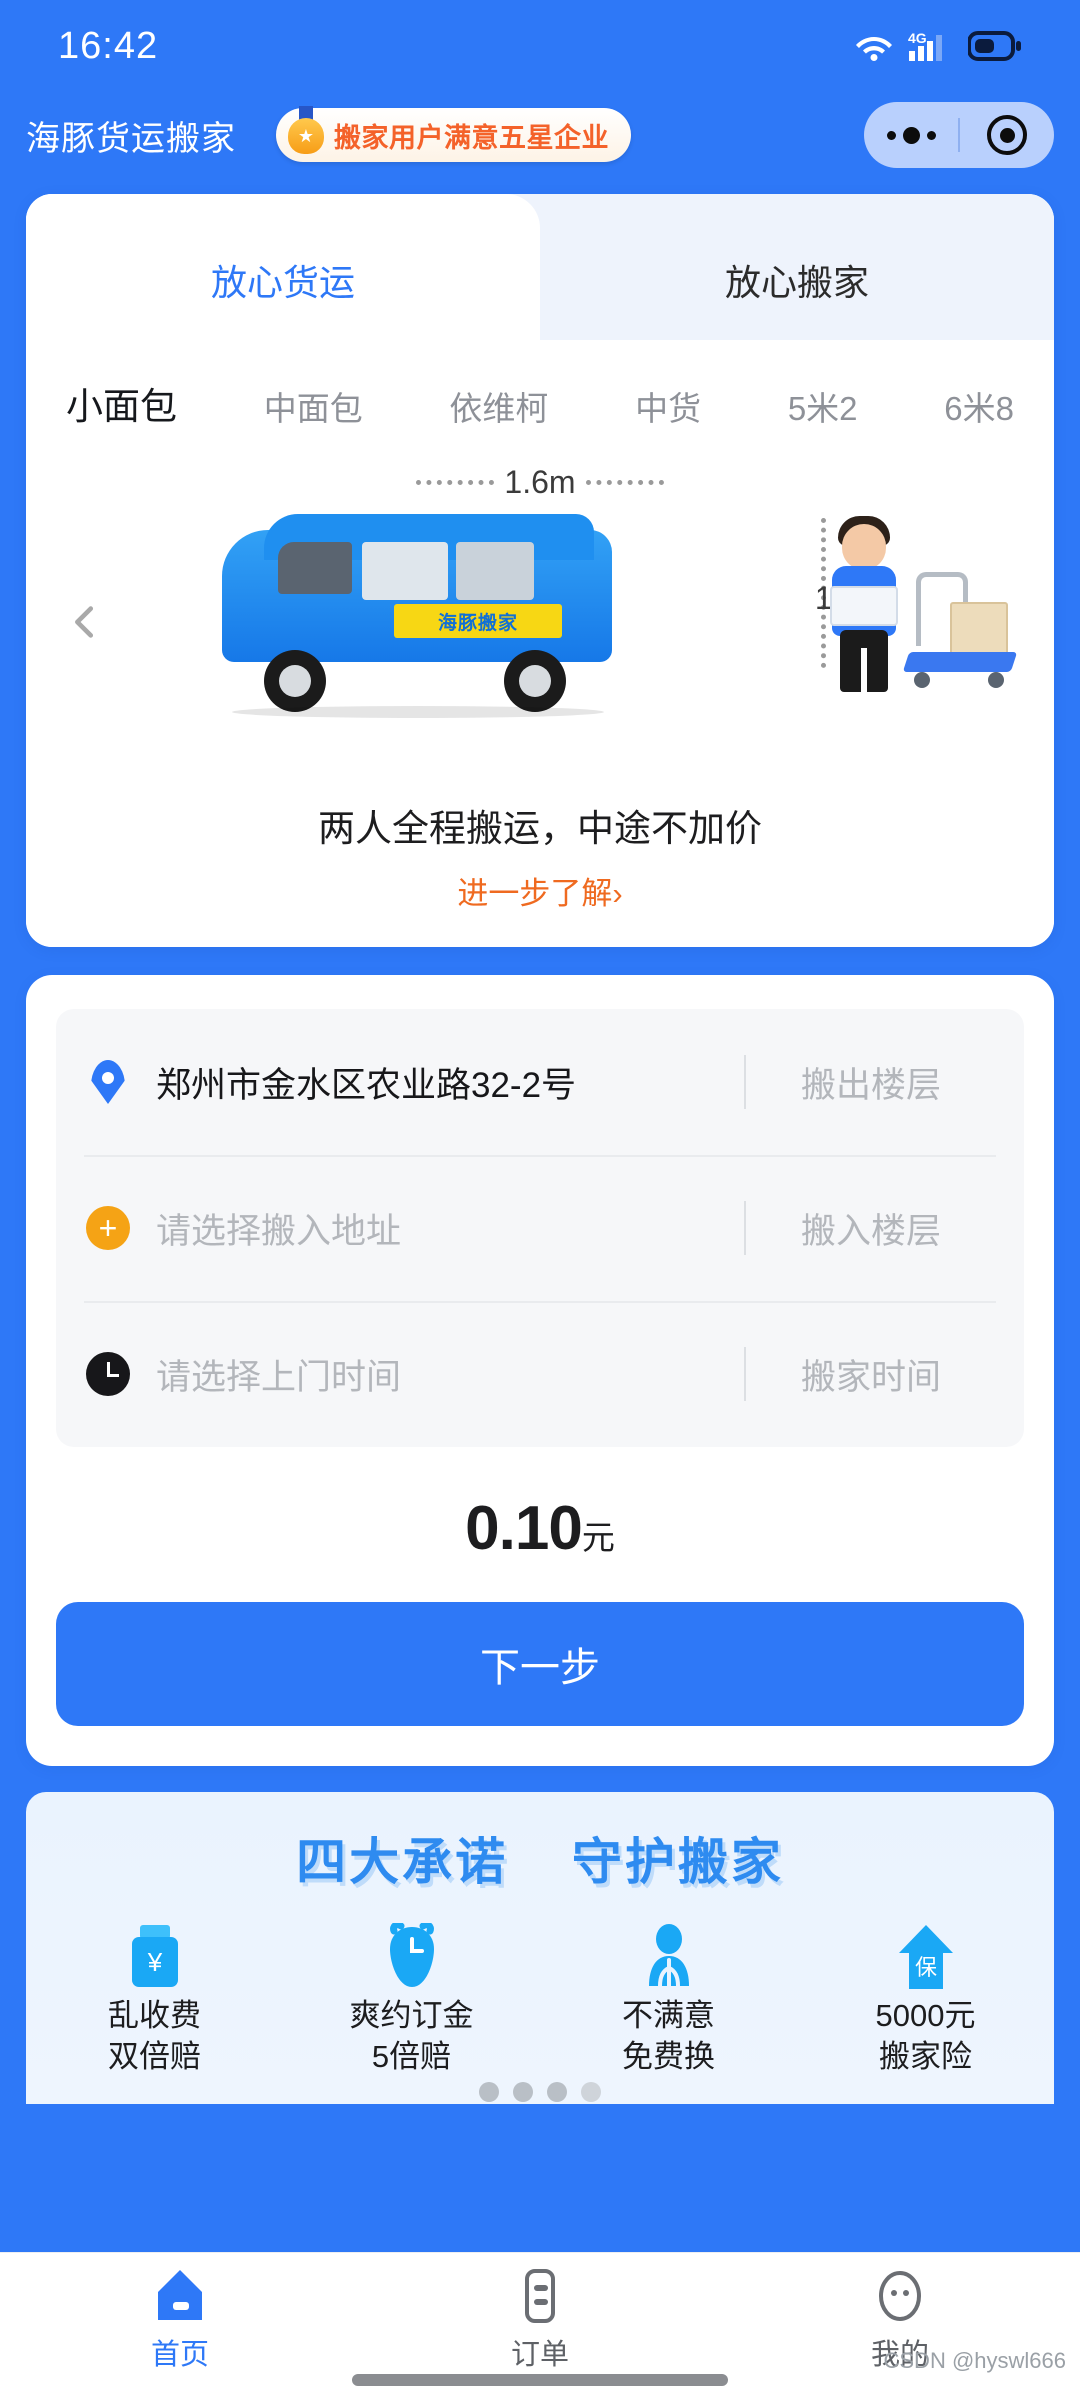 This screenshot has width=1080, height=2400. I want to click on vehicle-length-dimension: 1.6m, so click(540, 482).